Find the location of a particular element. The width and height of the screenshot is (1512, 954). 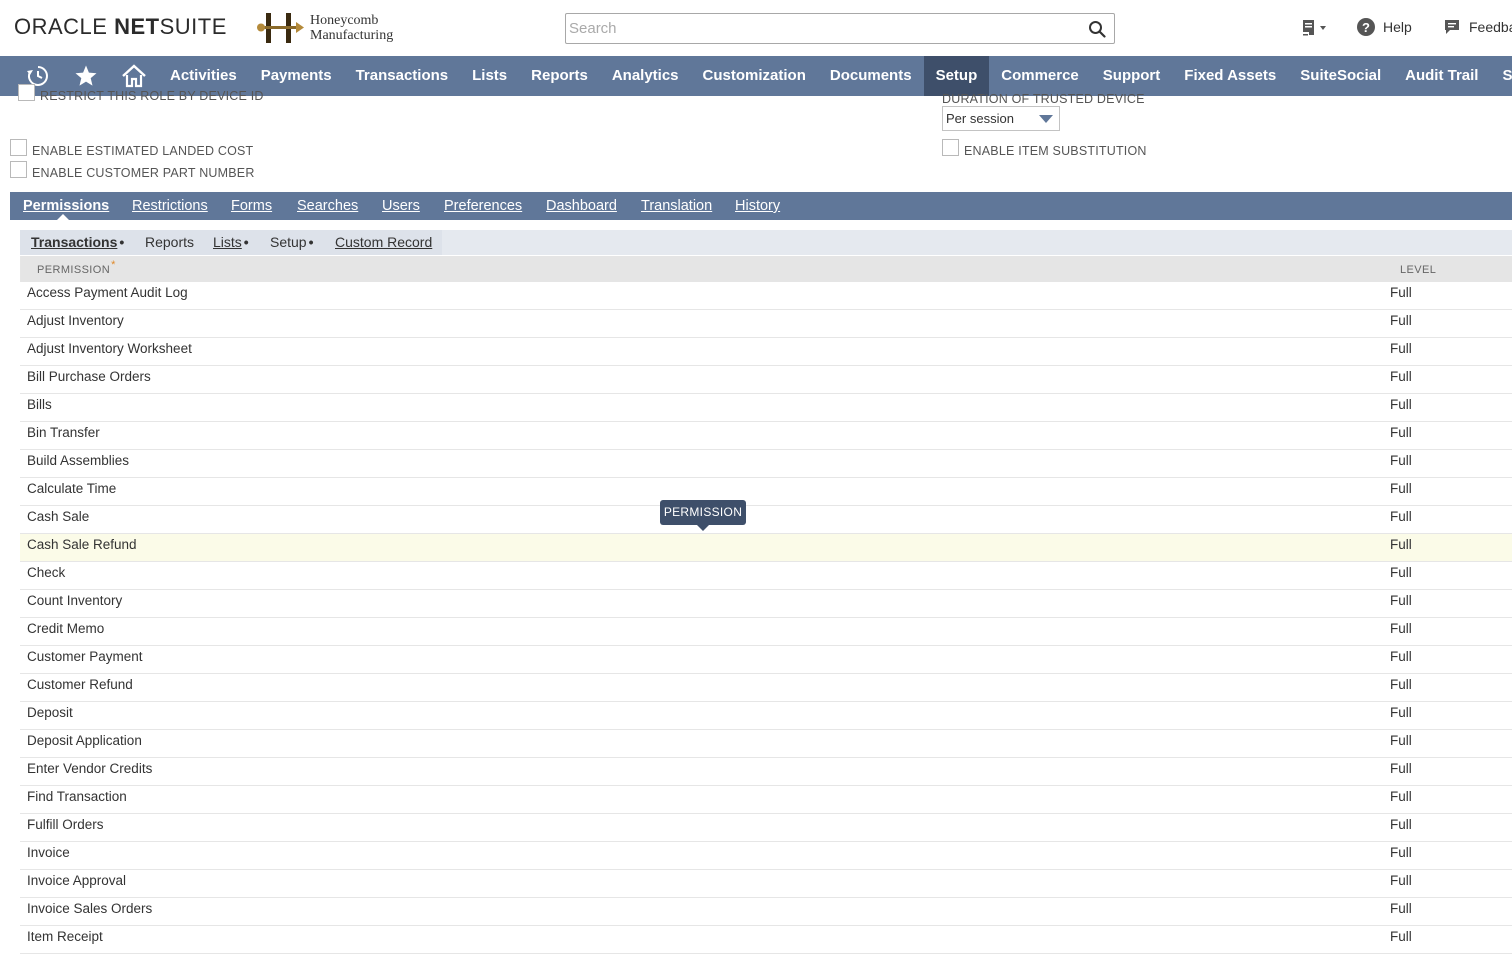

global-search is located at coordinates (840, 28).